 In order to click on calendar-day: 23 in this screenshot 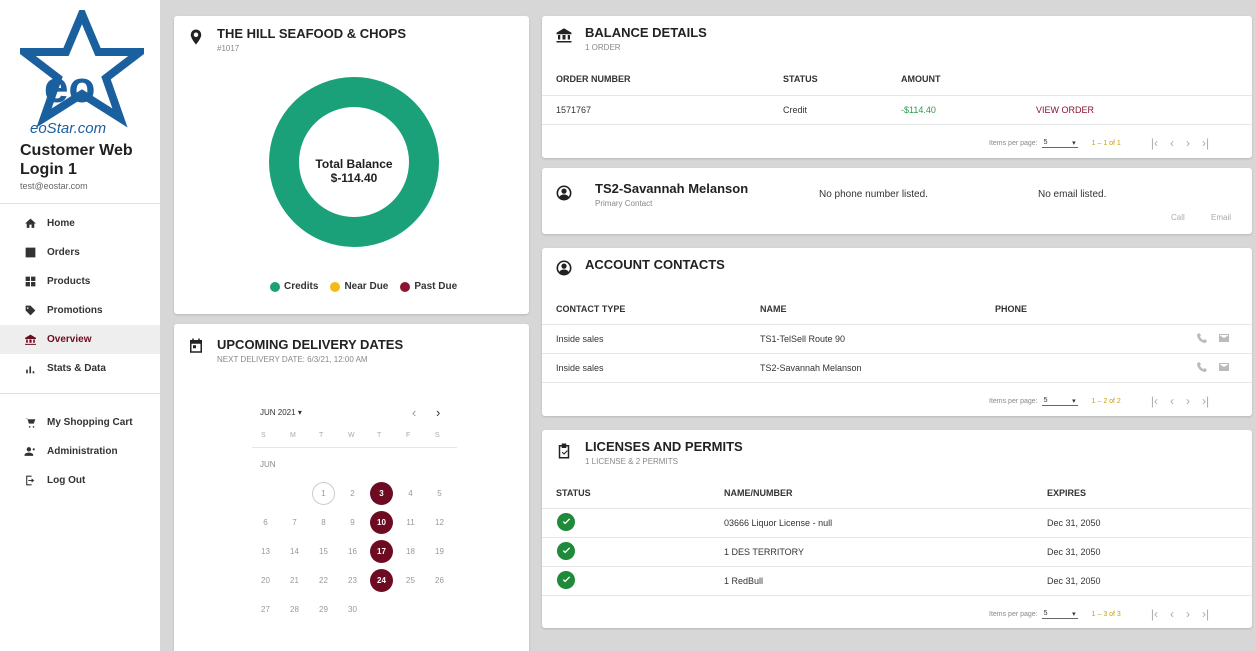, I will do `click(352, 580)`.